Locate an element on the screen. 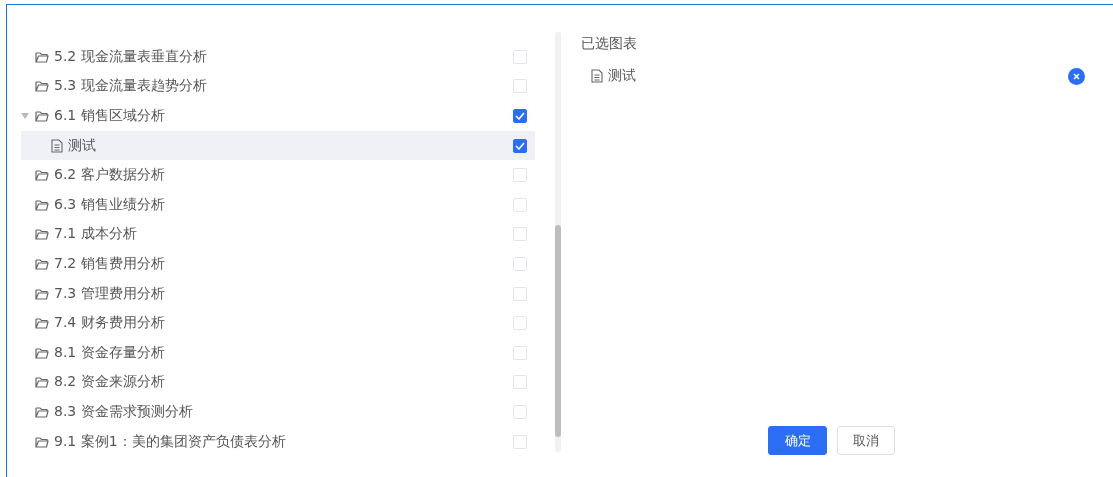 This screenshot has height=477, width=1113. tree-item-label: 7.2 销售费用分析 is located at coordinates (110, 263).